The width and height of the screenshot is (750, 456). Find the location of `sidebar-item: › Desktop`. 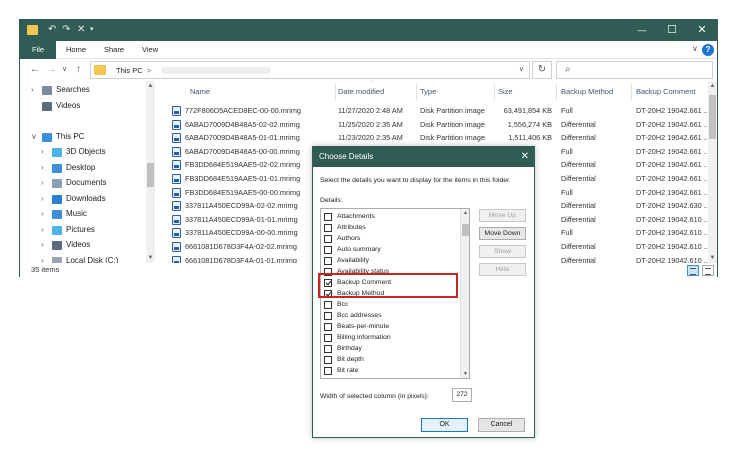

sidebar-item: › Desktop is located at coordinates (83, 168).